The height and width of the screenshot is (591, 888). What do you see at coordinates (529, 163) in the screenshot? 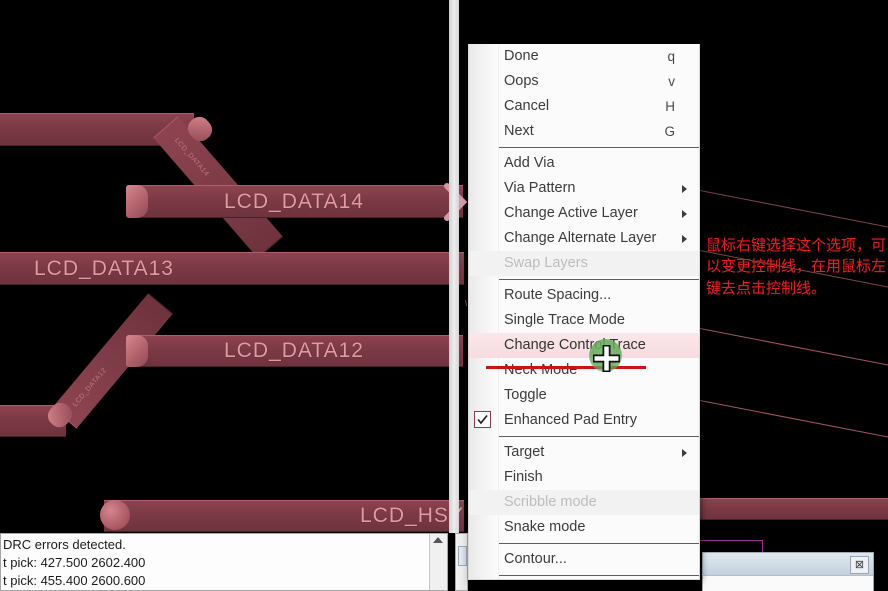
I see `menu-item-label: Add Via` at bounding box center [529, 163].